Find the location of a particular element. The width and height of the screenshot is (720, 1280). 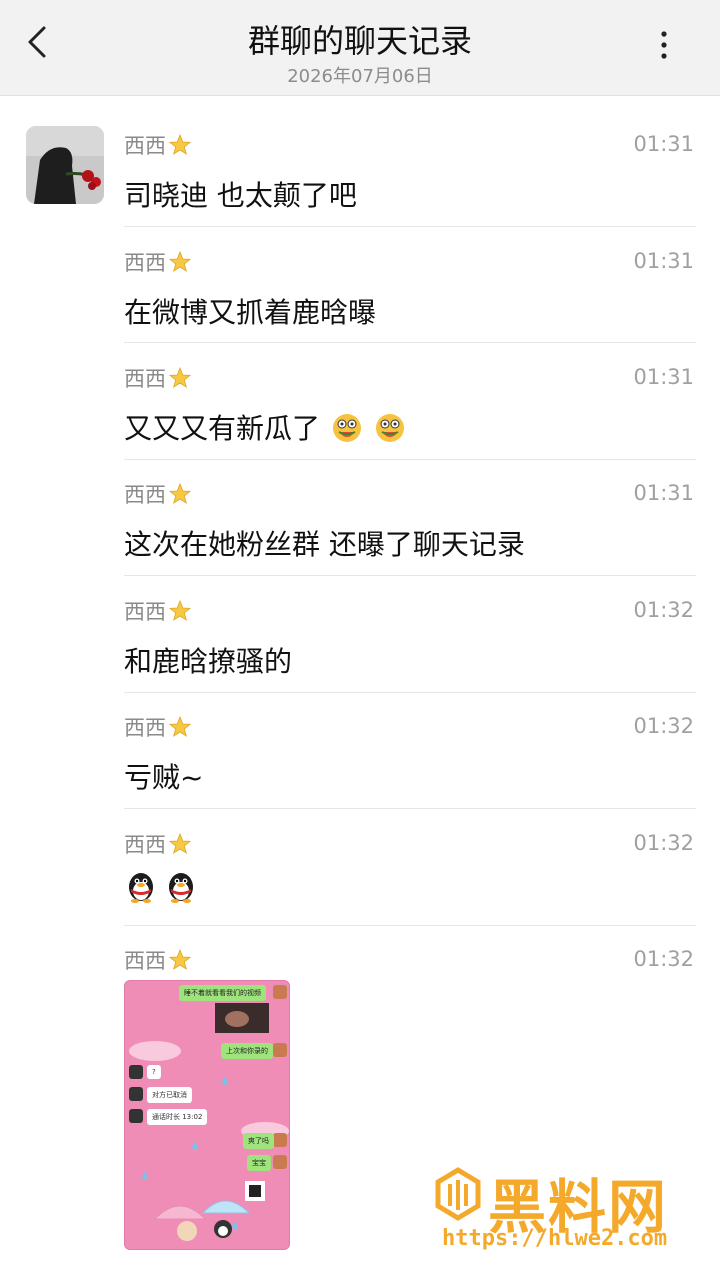

message-text: 这次在她粉丝群 还曝了聊天记录 is located at coordinates (324, 544).